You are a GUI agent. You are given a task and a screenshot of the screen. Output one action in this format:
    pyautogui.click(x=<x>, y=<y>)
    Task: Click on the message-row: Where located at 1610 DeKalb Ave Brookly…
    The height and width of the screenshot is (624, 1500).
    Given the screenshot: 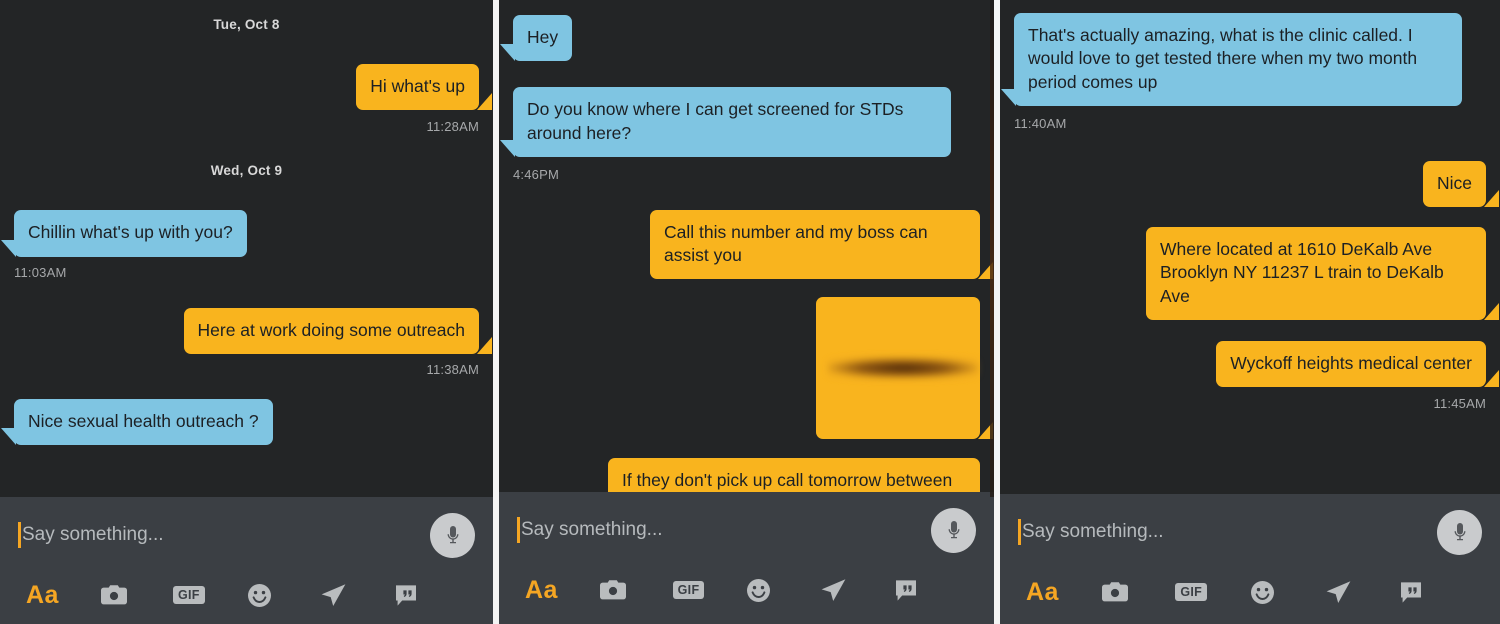 What is the action you would take?
    pyautogui.click(x=1250, y=273)
    